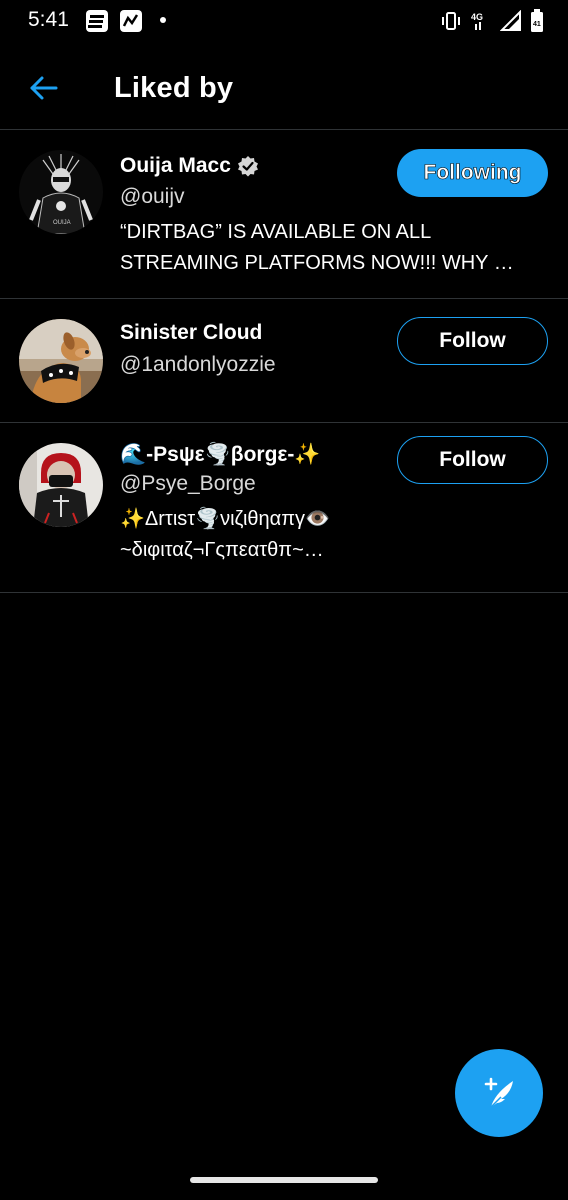 The height and width of the screenshot is (1200, 568). What do you see at coordinates (97, 21) in the screenshot?
I see `espn-app-icon` at bounding box center [97, 21].